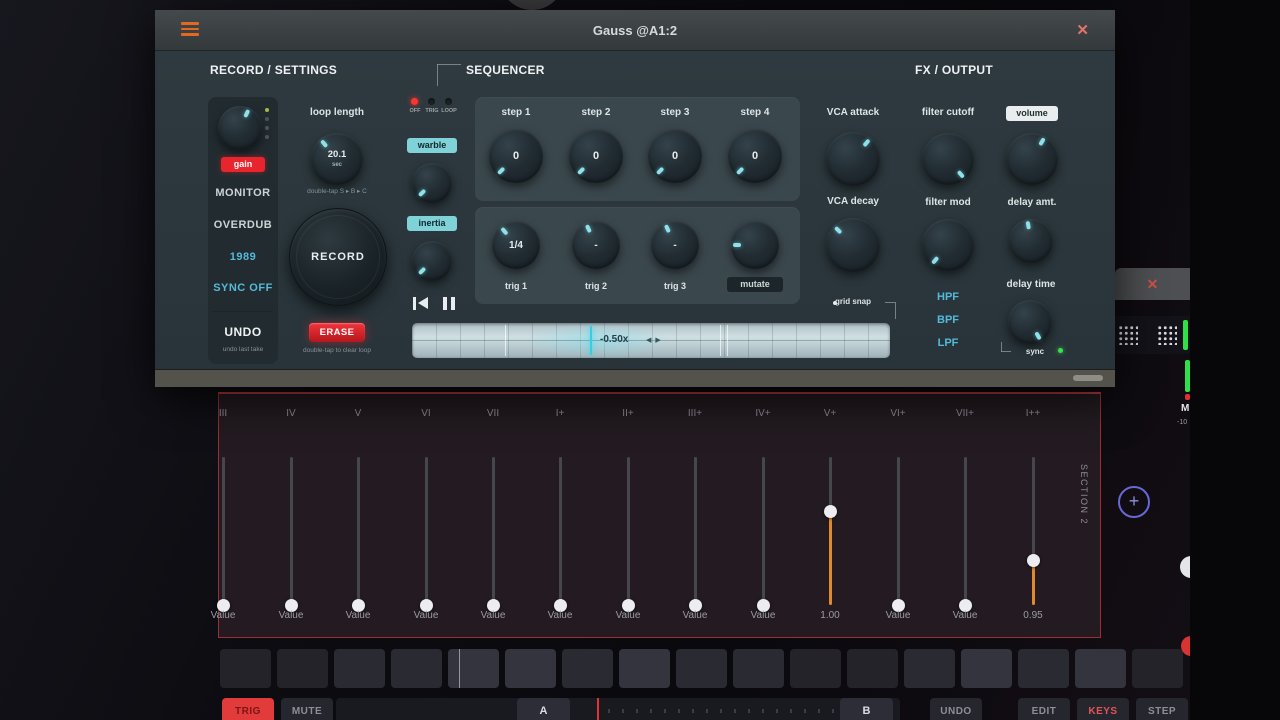 This screenshot has height=720, width=1280. I want to click on warble-knob, so click(432, 183).